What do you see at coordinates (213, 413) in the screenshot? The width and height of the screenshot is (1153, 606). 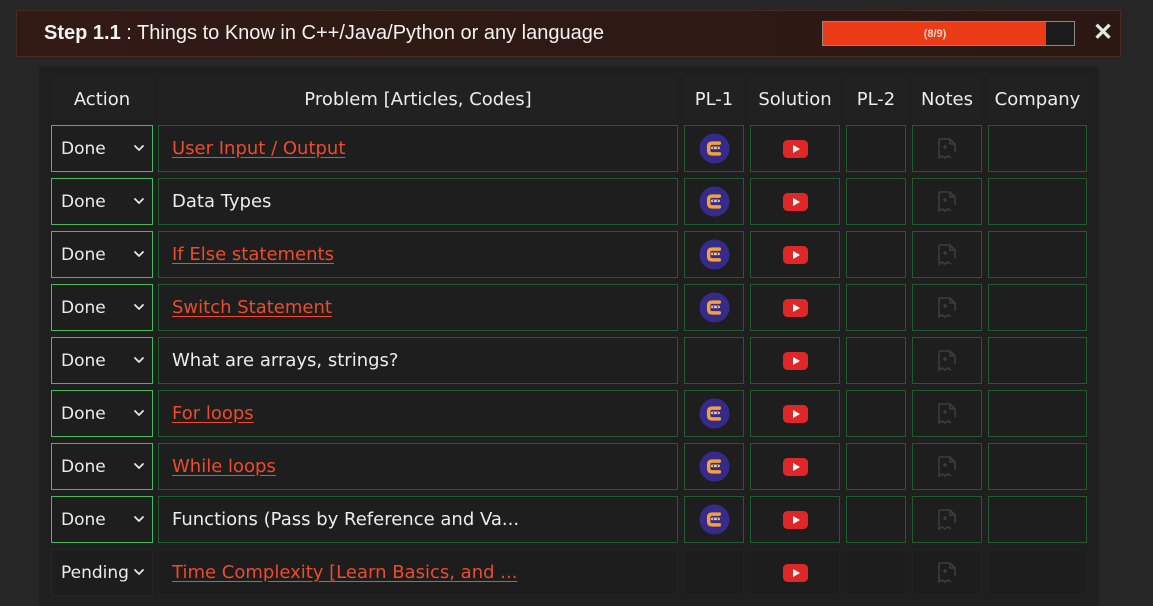 I see `problem-link: For loops` at bounding box center [213, 413].